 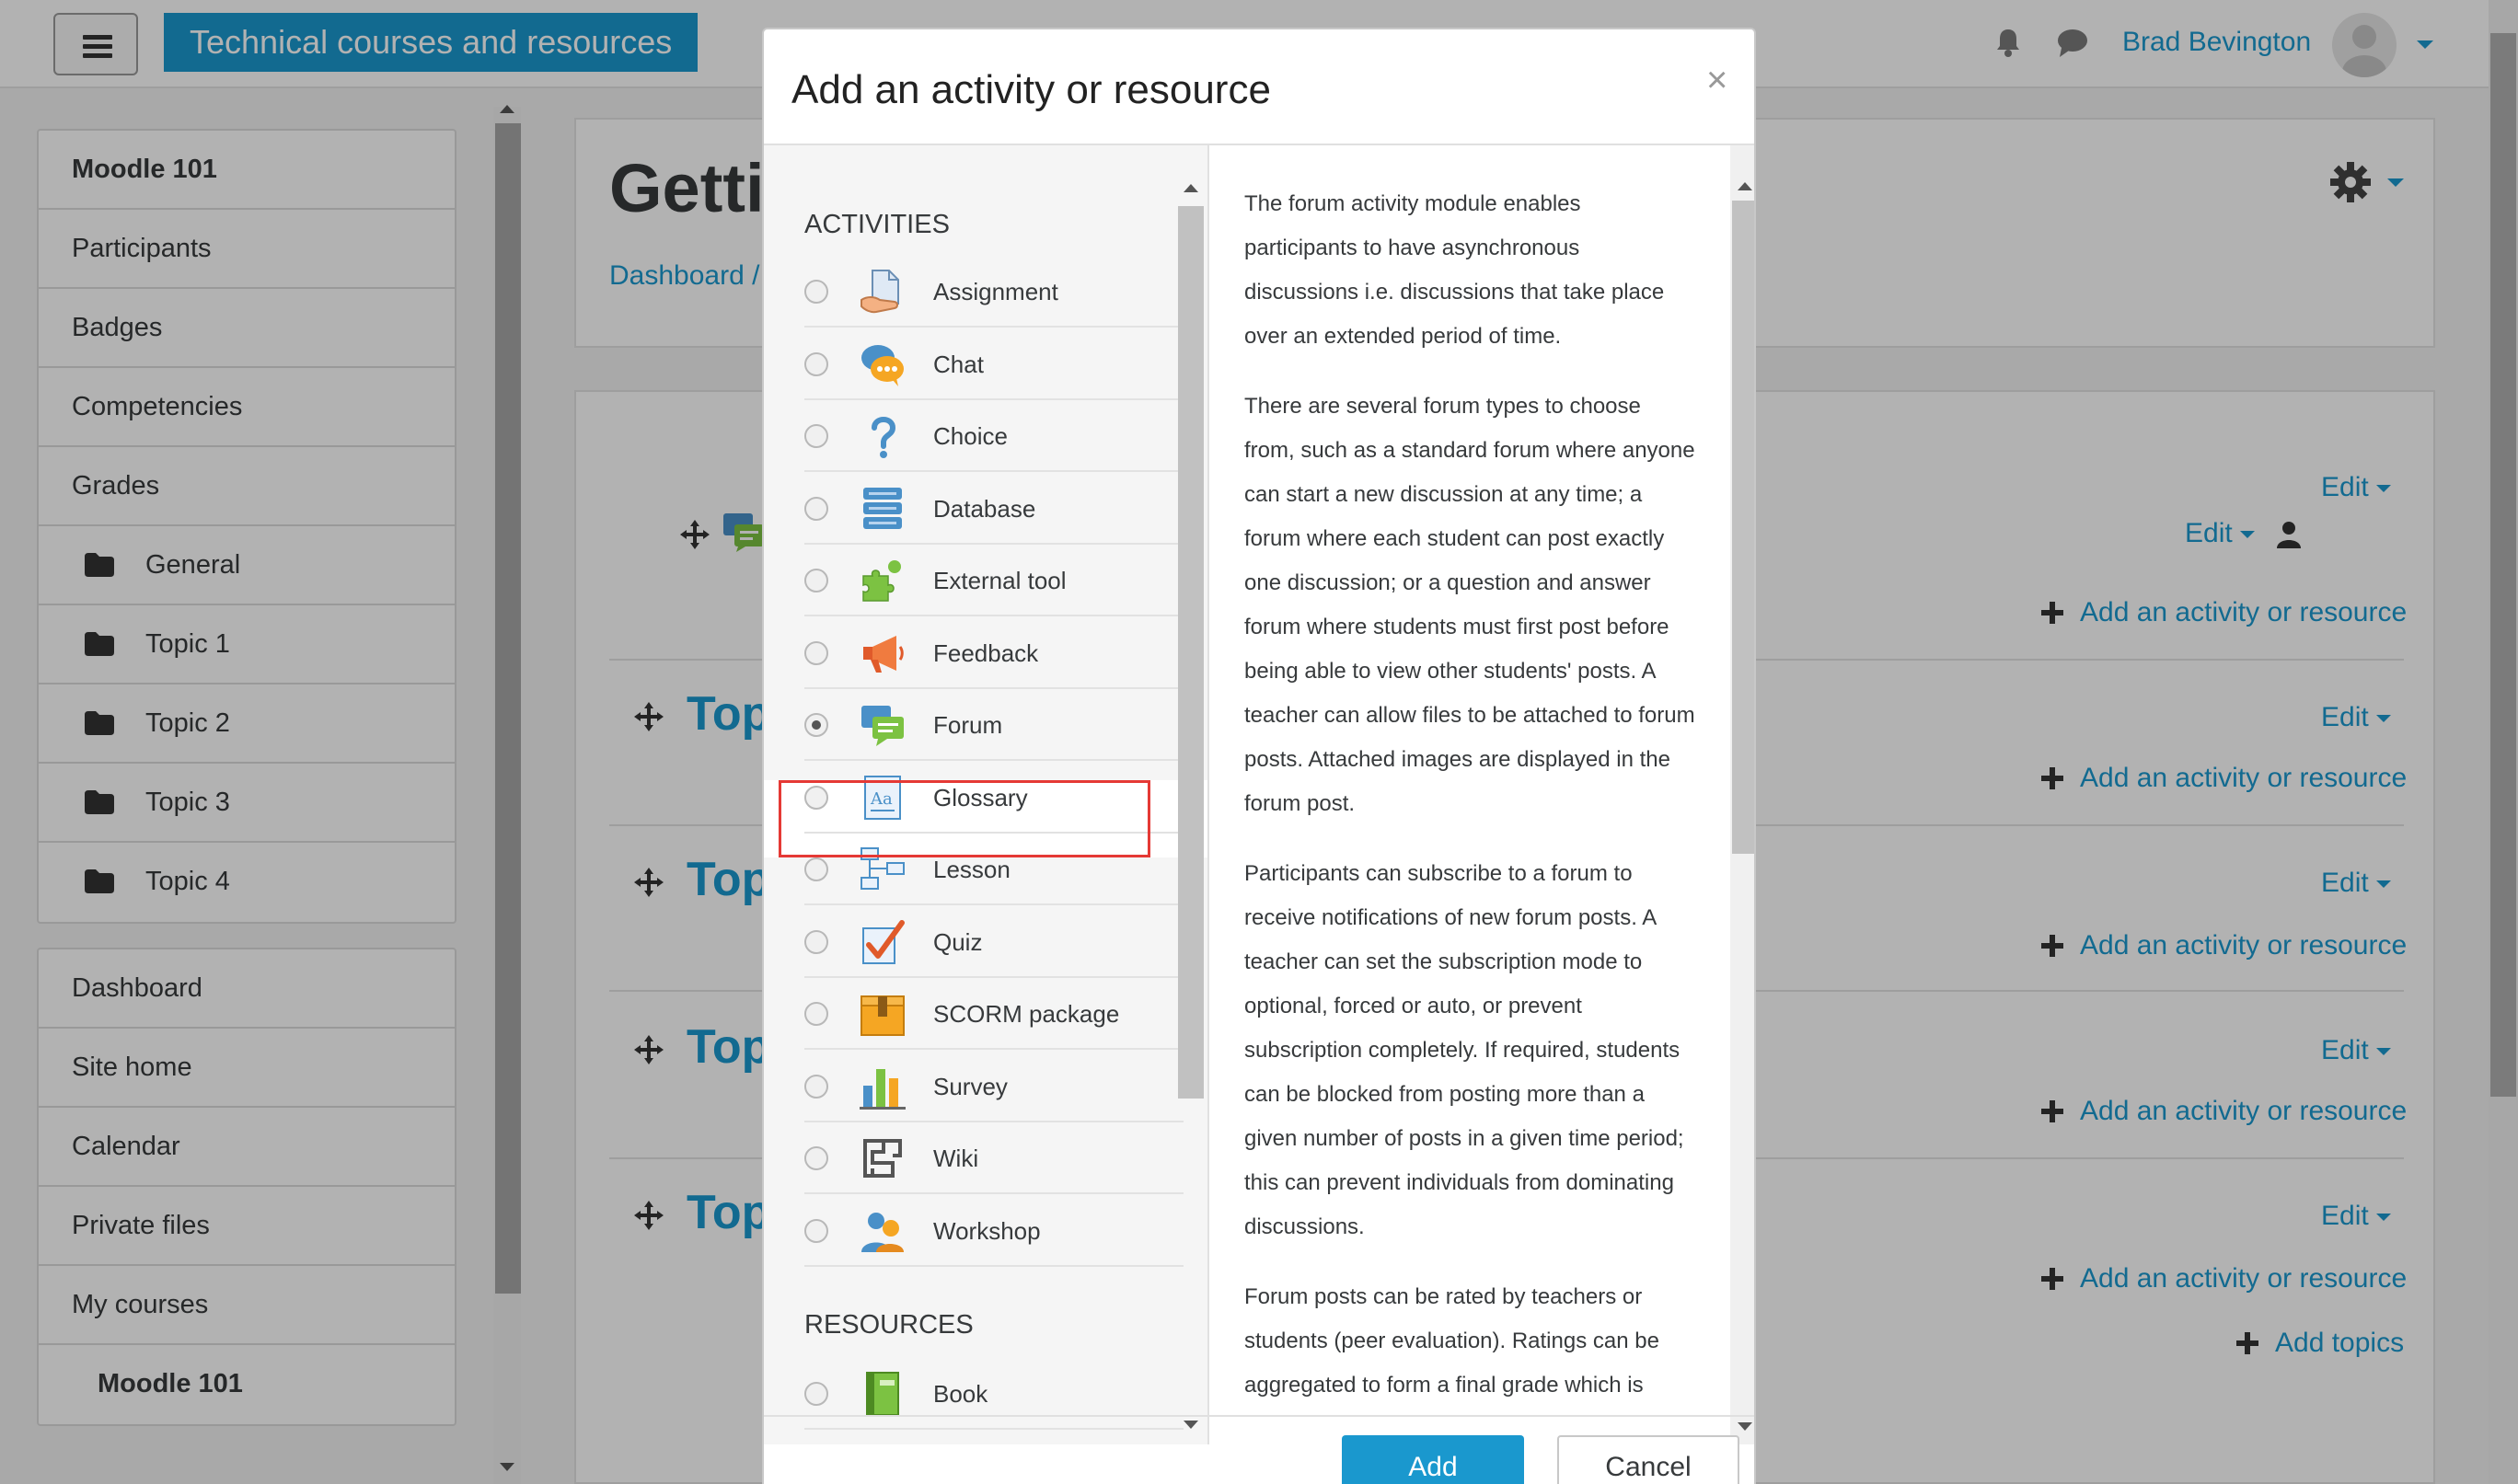 I want to click on resources-group-label: RESOURCES, so click(x=889, y=1325).